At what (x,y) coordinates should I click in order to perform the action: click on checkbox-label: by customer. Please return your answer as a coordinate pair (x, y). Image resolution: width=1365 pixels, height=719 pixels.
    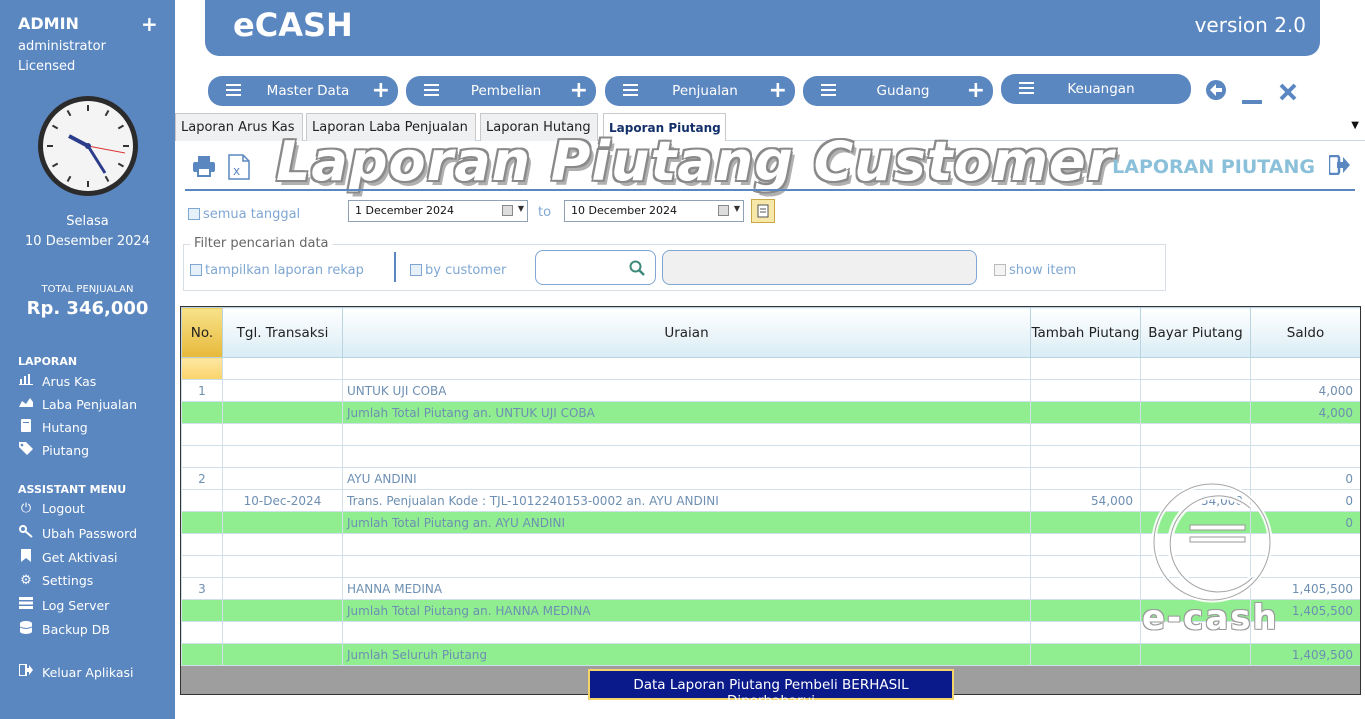
    Looking at the image, I should click on (466, 270).